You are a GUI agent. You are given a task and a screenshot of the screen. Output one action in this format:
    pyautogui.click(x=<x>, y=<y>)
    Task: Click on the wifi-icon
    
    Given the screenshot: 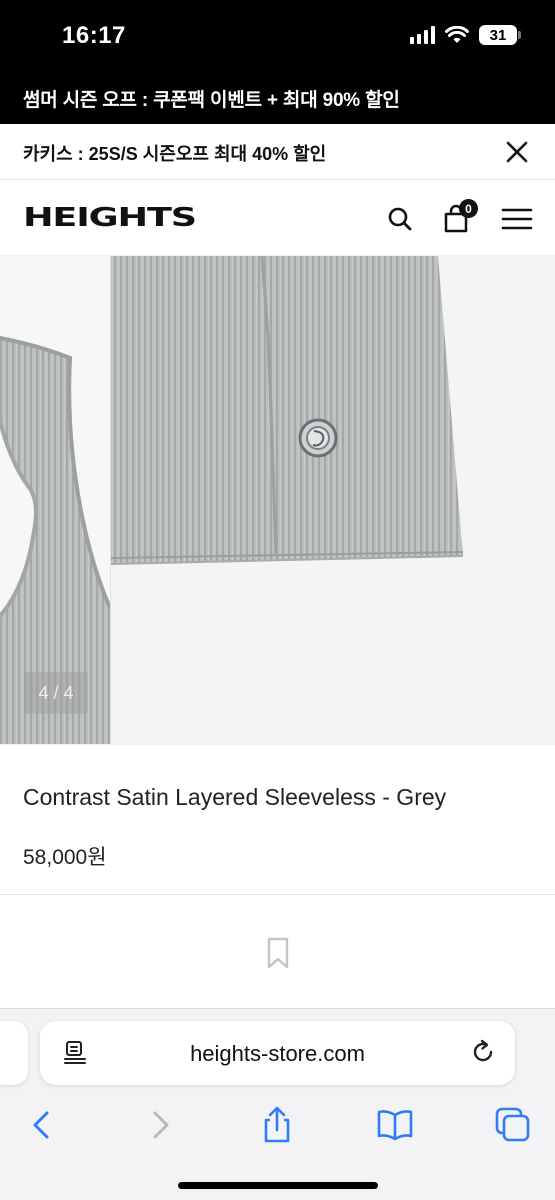 What is the action you would take?
    pyautogui.click(x=457, y=34)
    